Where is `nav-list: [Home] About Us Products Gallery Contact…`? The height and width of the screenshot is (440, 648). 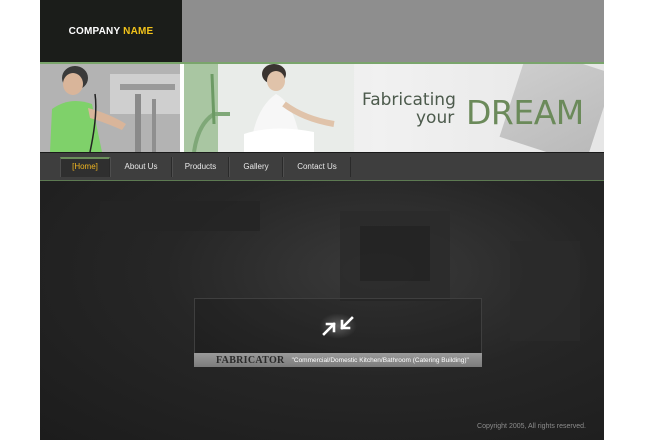 nav-list: [Home] About Us Products Gallery Contact… is located at coordinates (205, 167).